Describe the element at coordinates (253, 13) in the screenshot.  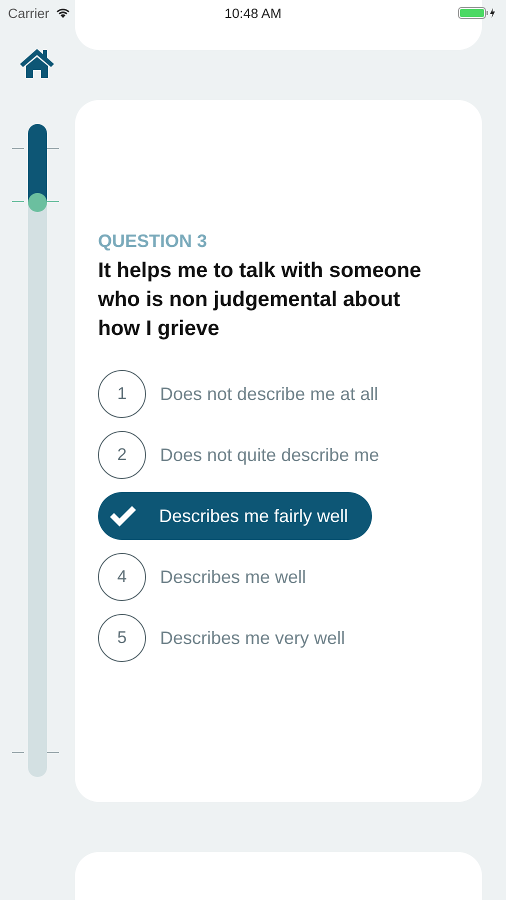
I see `status-time: 10:48 AM` at that location.